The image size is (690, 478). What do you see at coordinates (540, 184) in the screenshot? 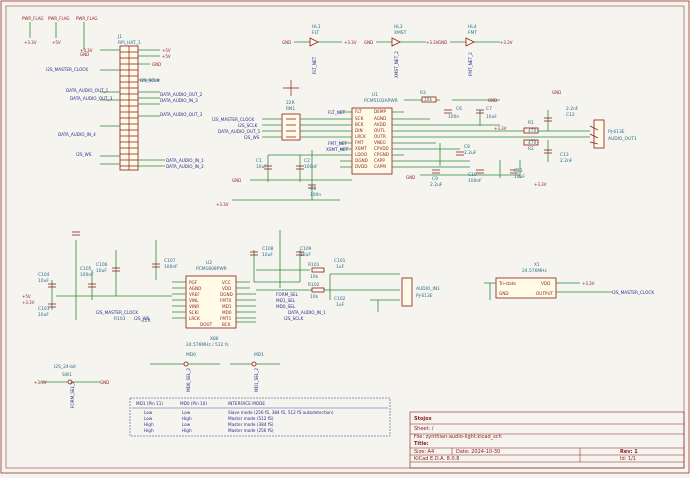
I see `out-3v3-b: +3.3V` at bounding box center [540, 184].